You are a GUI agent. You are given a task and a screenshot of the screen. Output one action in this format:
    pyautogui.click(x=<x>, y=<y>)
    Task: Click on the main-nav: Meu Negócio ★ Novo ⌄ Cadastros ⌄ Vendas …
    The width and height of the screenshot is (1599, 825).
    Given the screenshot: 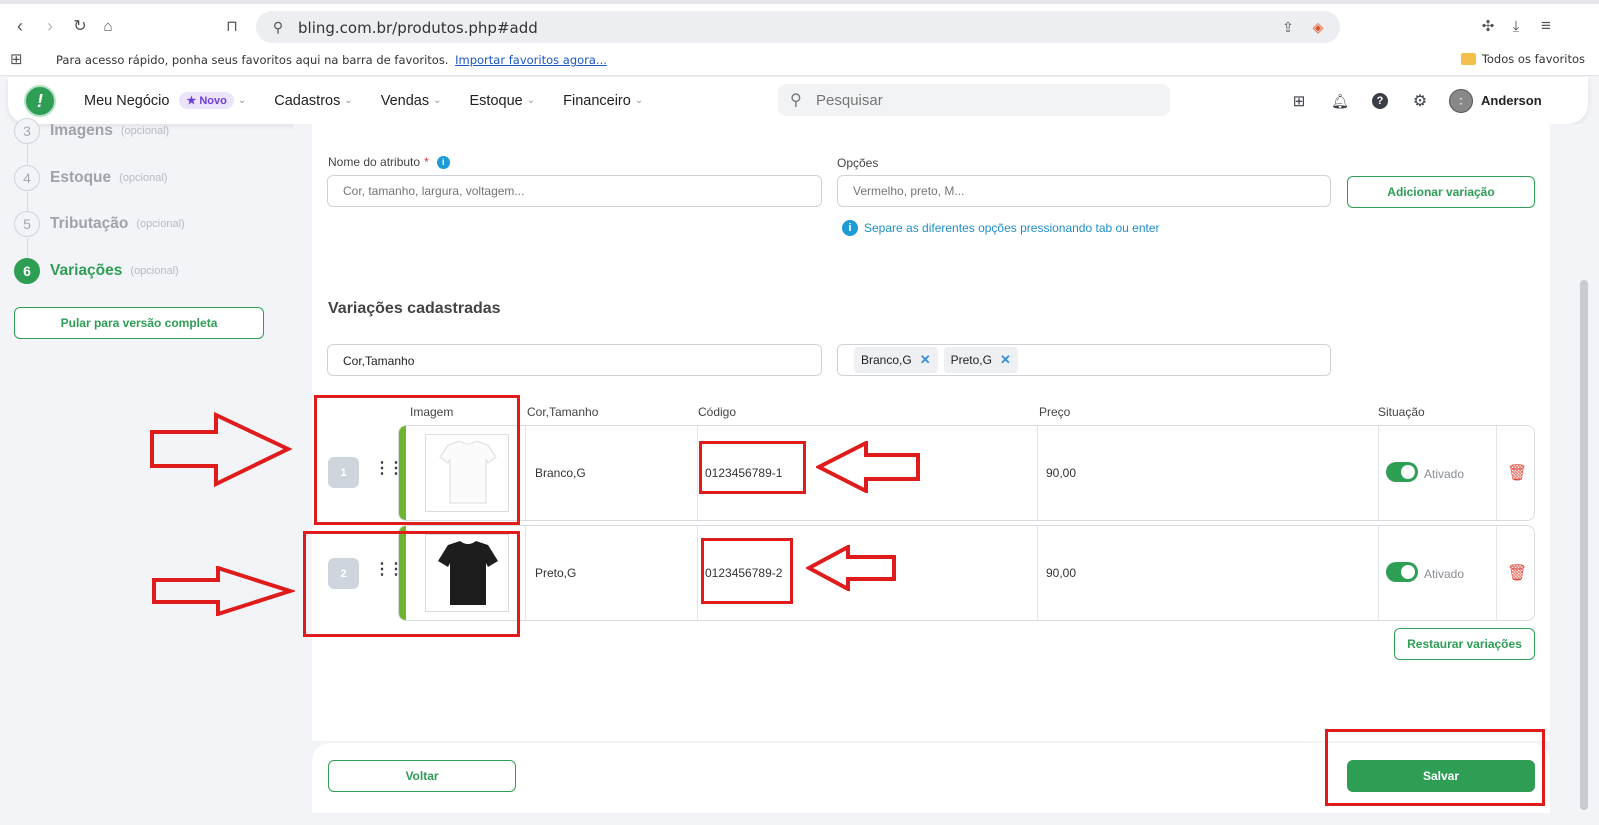 What is the action you would take?
    pyautogui.click(x=377, y=100)
    